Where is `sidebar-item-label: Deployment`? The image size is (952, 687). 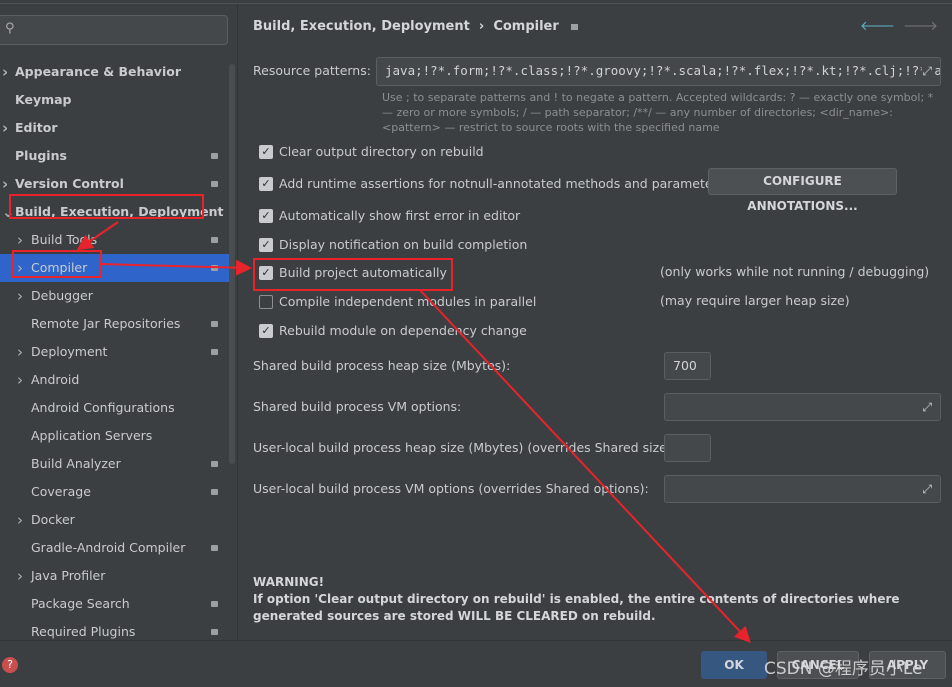
sidebar-item-label: Deployment is located at coordinates (69, 351).